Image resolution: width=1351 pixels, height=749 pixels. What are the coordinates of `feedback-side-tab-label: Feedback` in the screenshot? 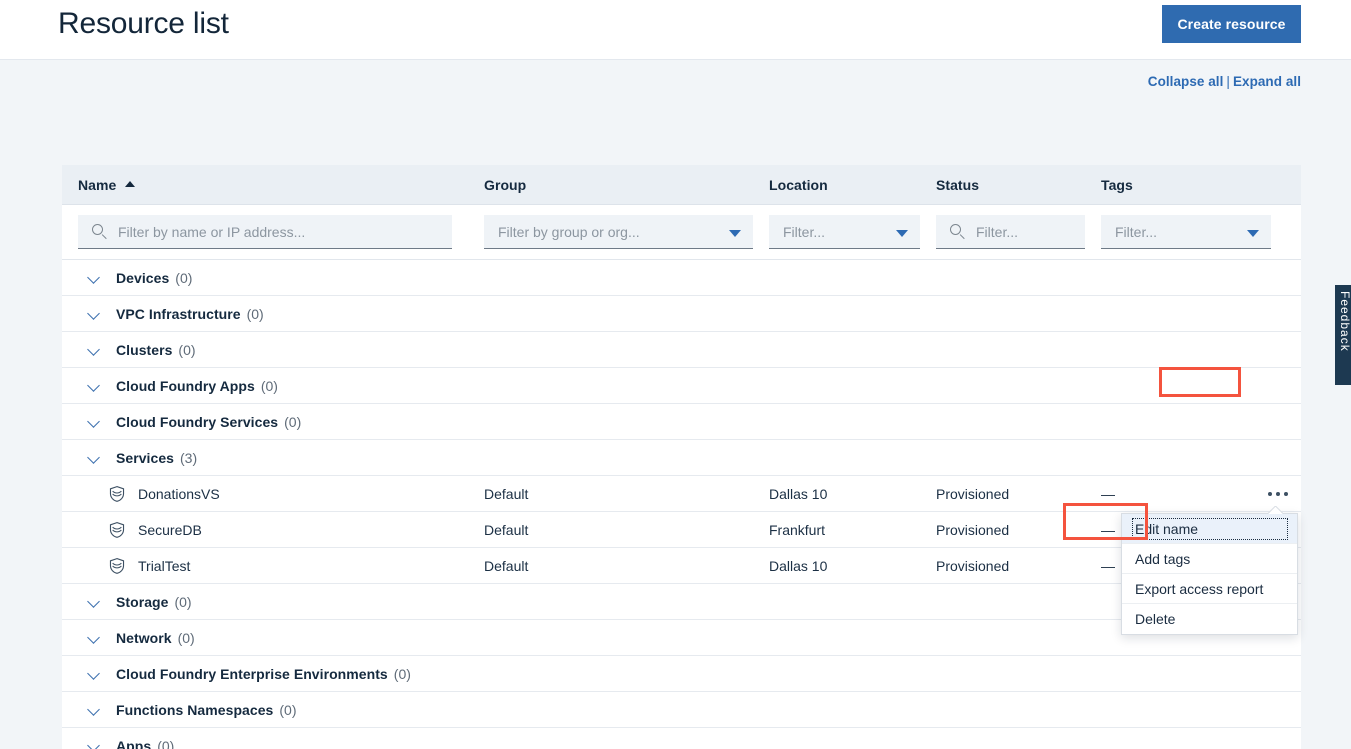 It's located at (1344, 321).